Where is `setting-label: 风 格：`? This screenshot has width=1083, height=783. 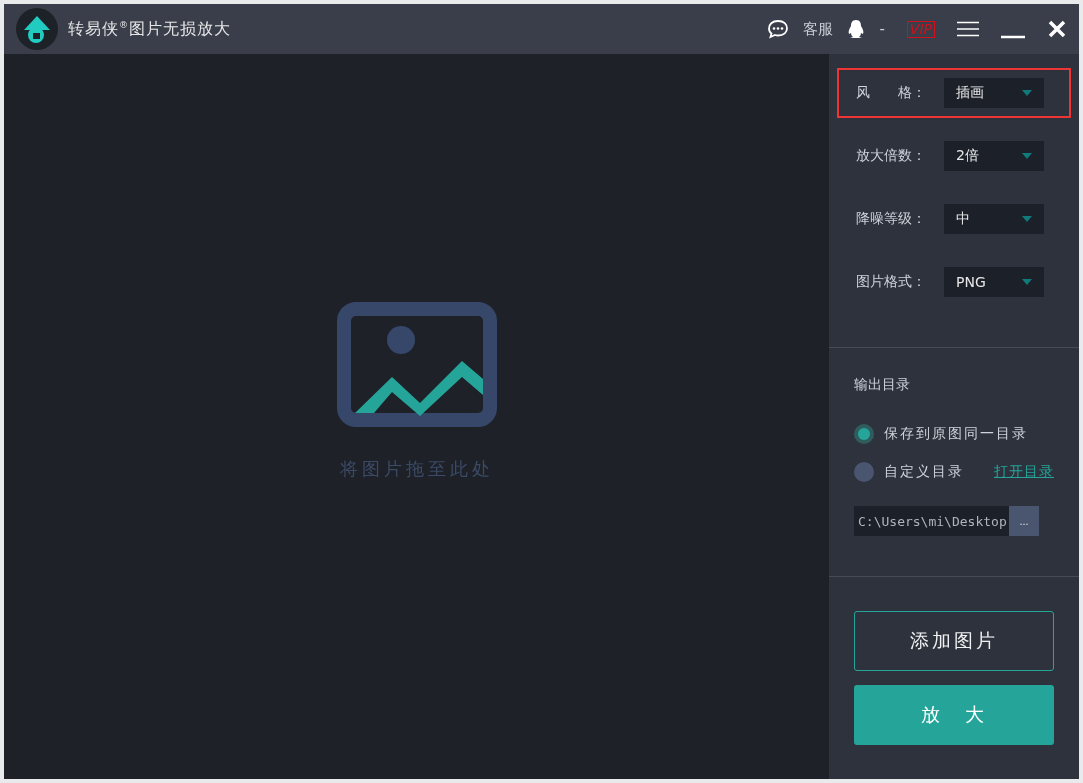
setting-label: 风 格： is located at coordinates (891, 93).